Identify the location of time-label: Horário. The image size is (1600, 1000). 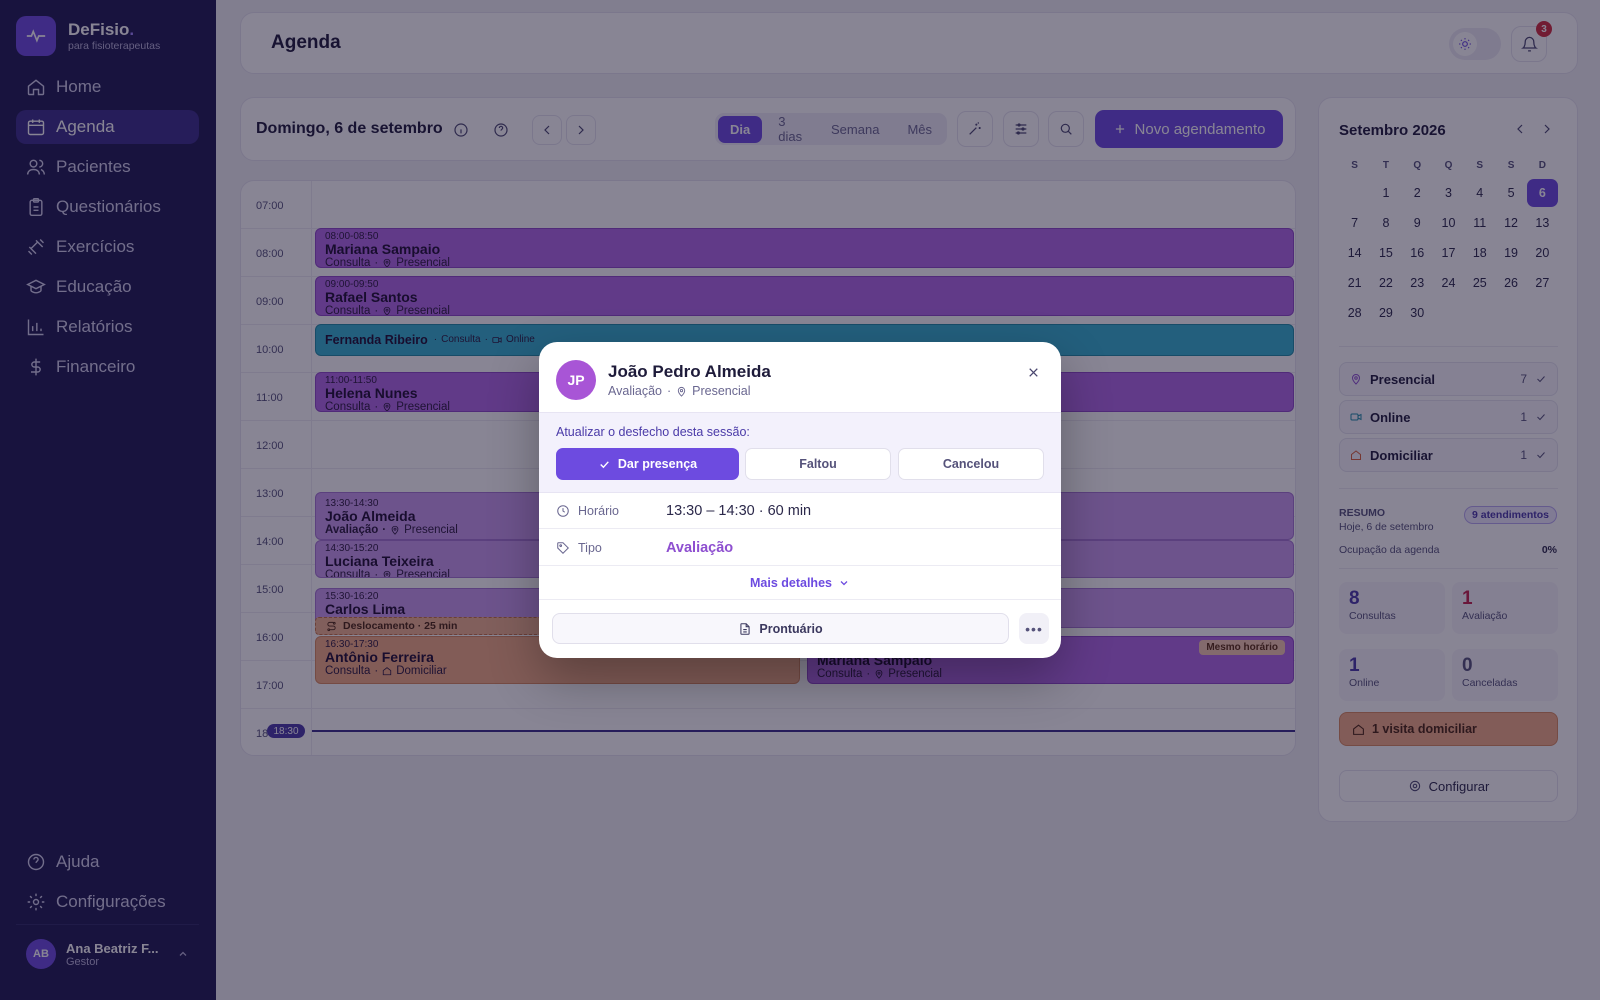
(587, 511).